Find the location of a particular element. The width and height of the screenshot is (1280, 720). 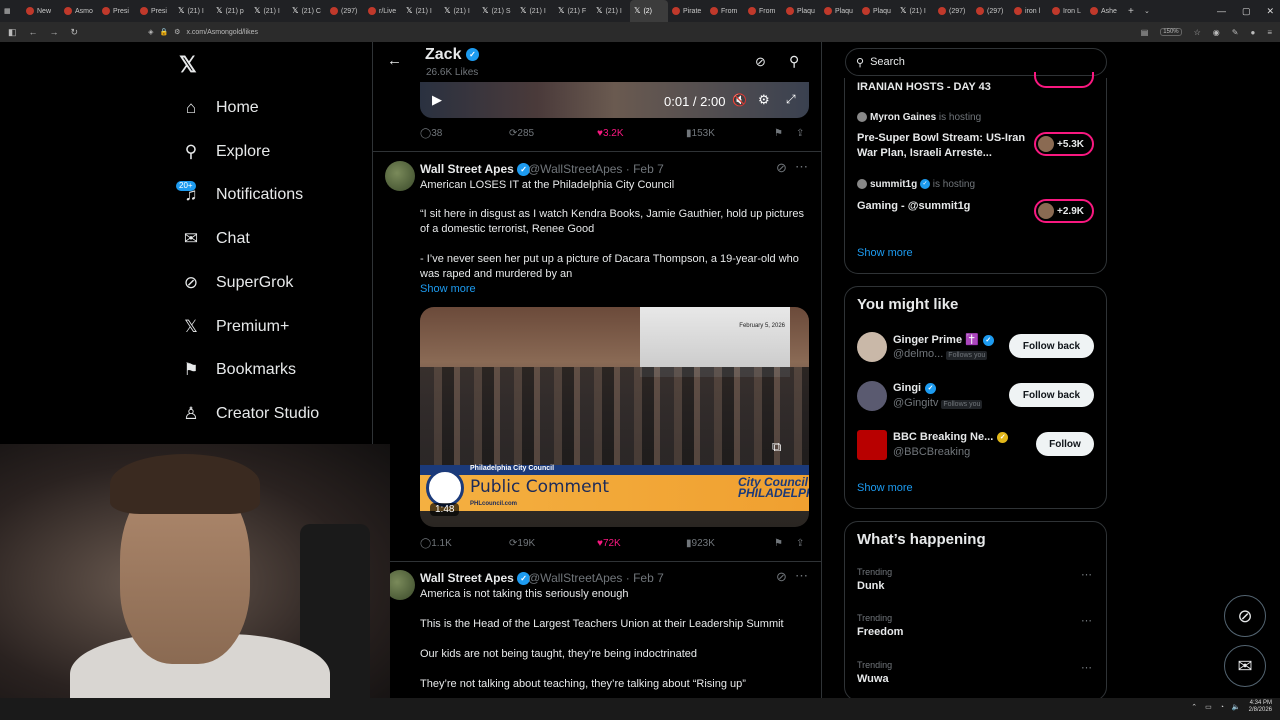

browser-tab: 𝕏 (21) p is located at coordinates (231, 11).